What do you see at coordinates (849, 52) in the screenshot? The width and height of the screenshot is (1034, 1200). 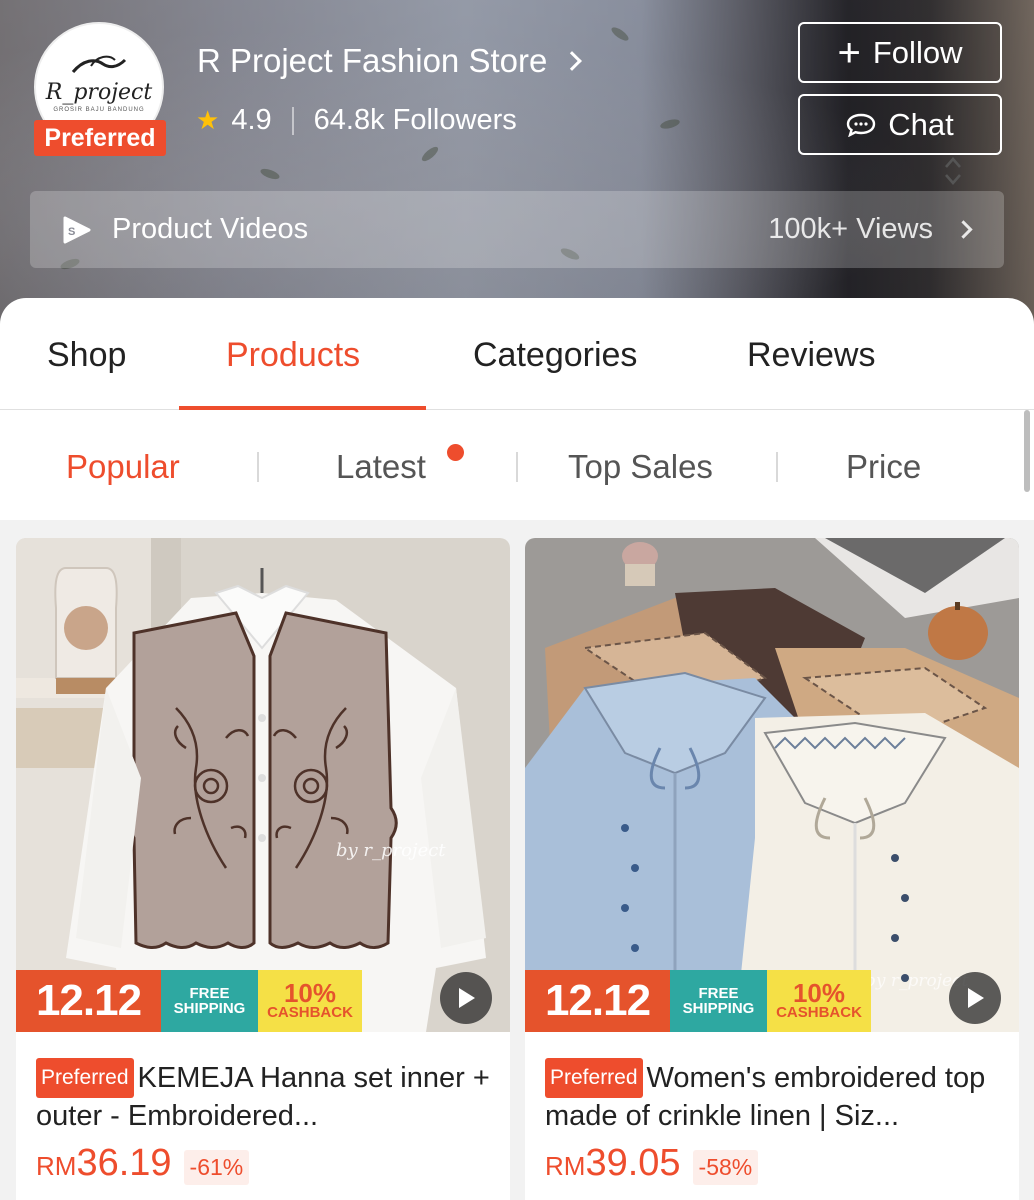 I see `plus-icon: +` at bounding box center [849, 52].